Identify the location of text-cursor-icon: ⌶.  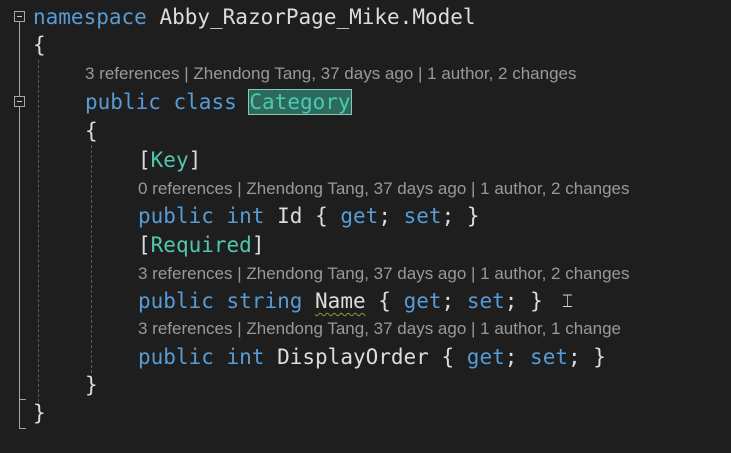
(567, 301).